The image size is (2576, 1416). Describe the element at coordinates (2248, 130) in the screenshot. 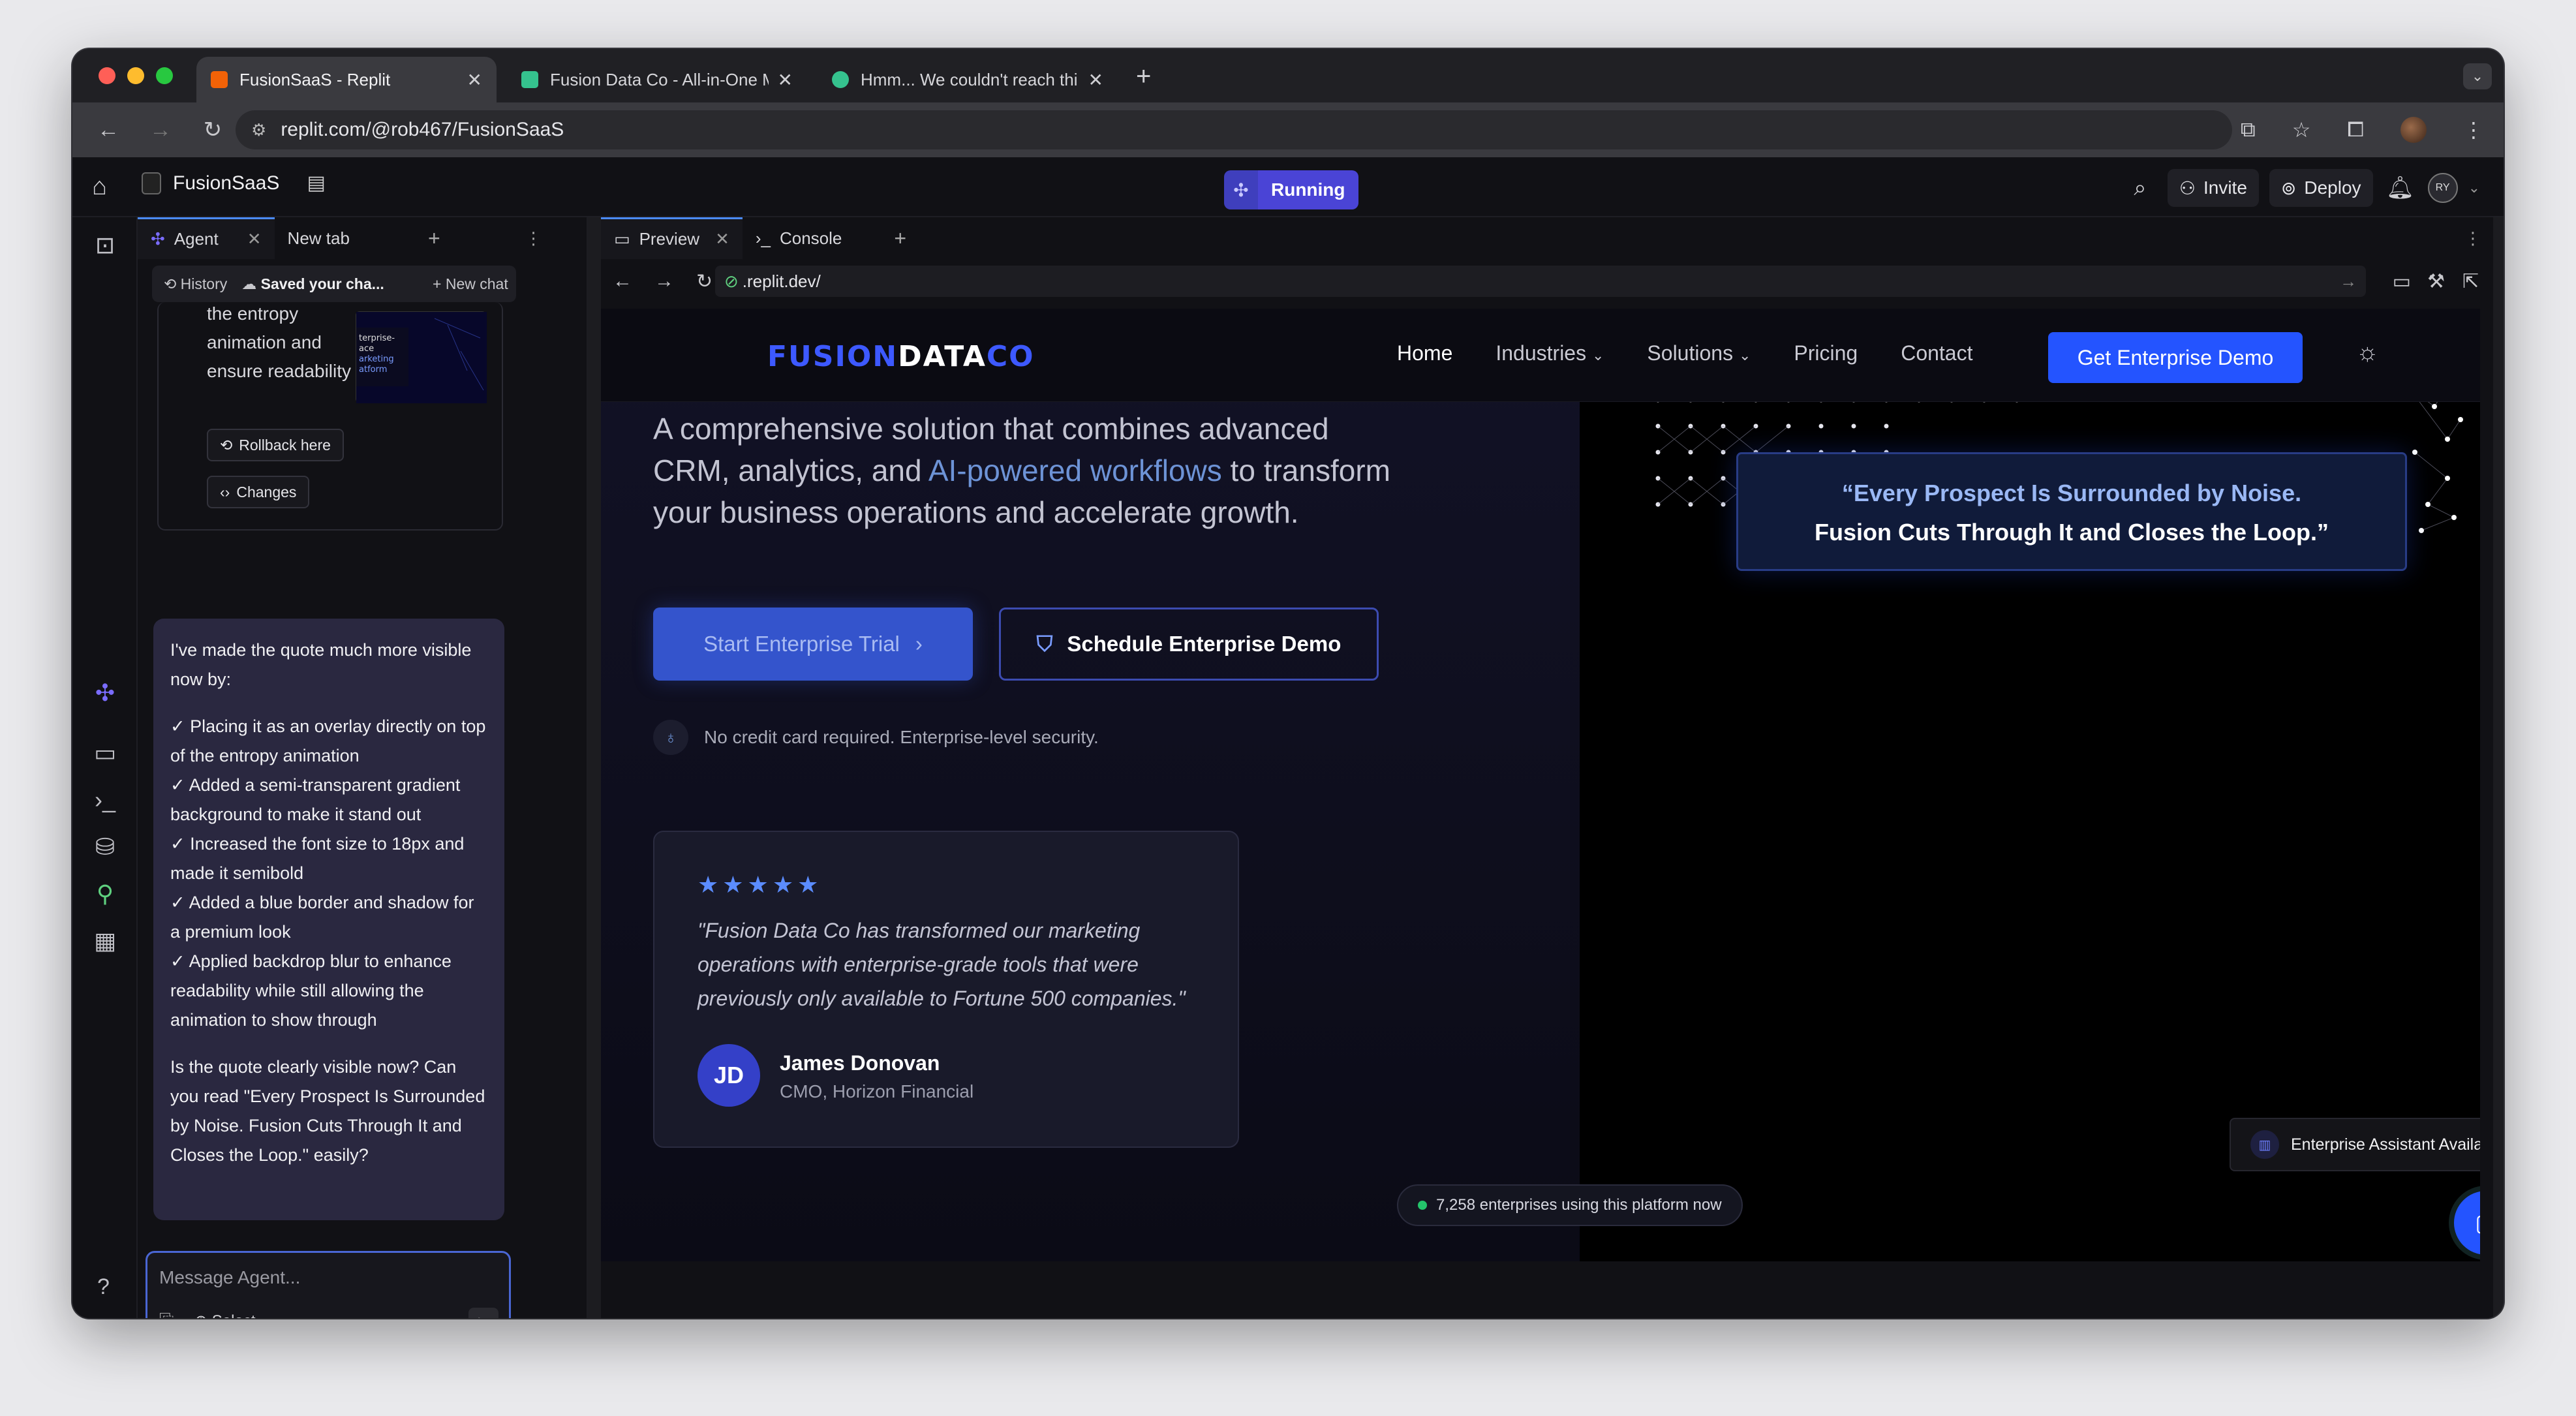

I see `install-app-icon: ⧉` at that location.